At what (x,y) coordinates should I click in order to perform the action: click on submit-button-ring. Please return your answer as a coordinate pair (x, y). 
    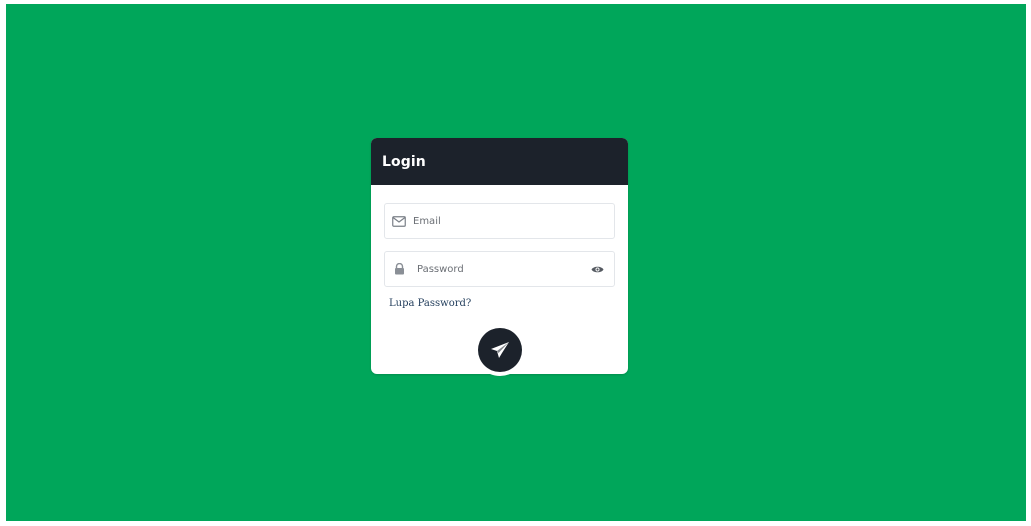
    Looking at the image, I should click on (500, 350).